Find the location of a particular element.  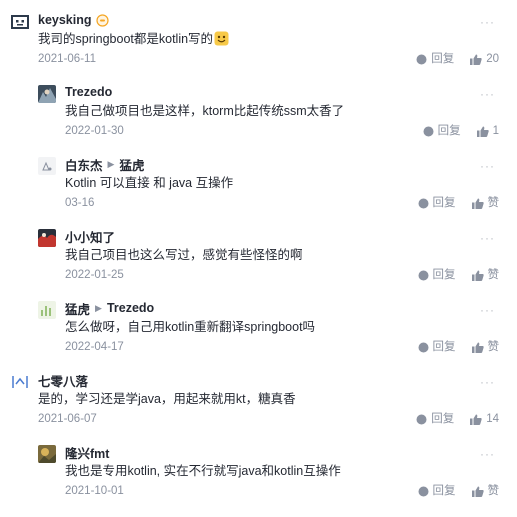

author-row: 小小知了 is located at coordinates (90, 236).